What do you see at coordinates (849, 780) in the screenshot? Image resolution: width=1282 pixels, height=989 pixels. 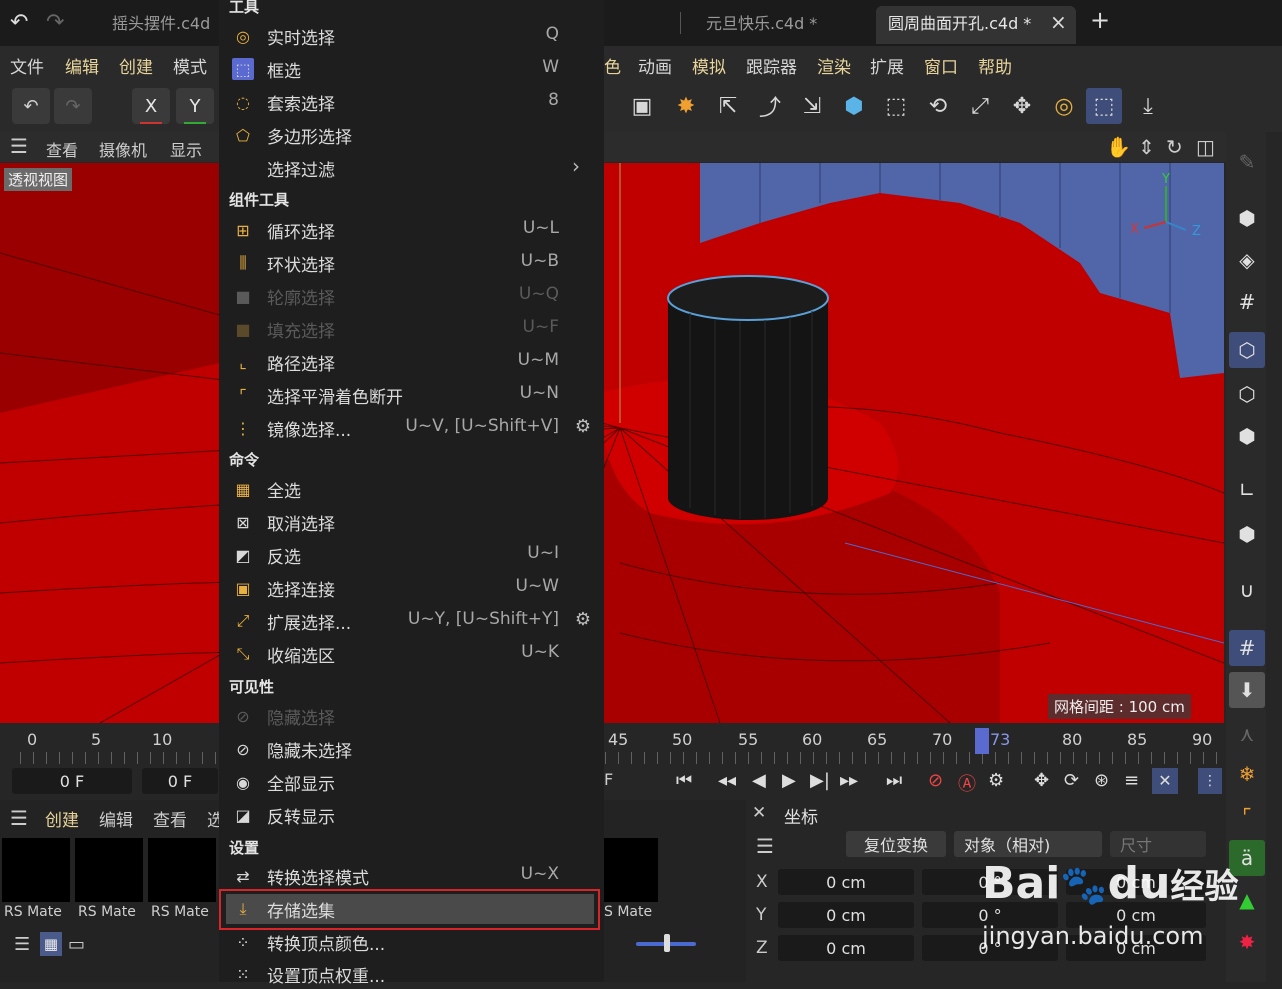 I see `next-key-icon: ▸▸` at bounding box center [849, 780].